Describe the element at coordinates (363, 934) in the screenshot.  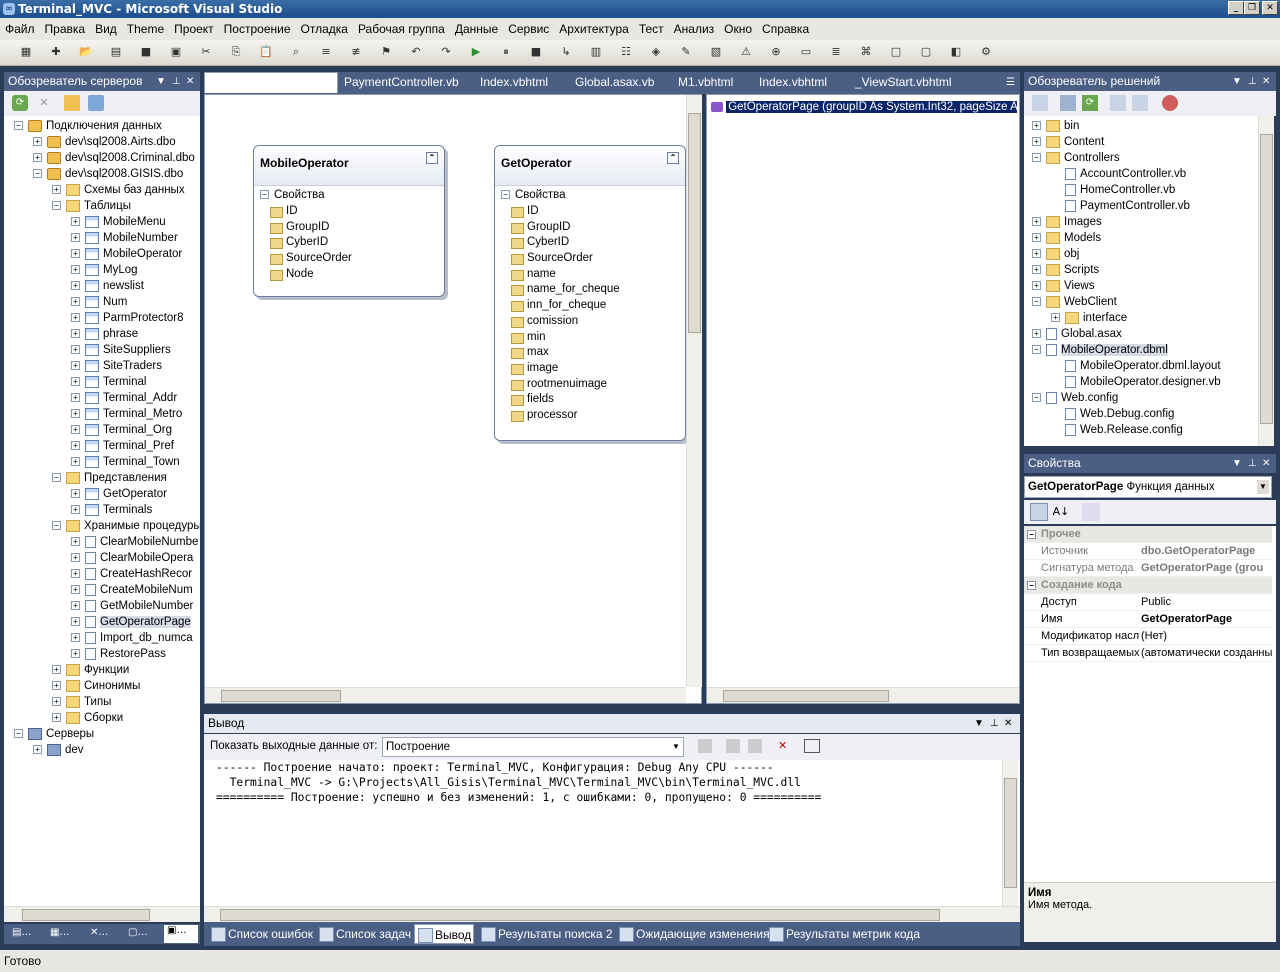
I see `tab-task-list: Список задач` at that location.